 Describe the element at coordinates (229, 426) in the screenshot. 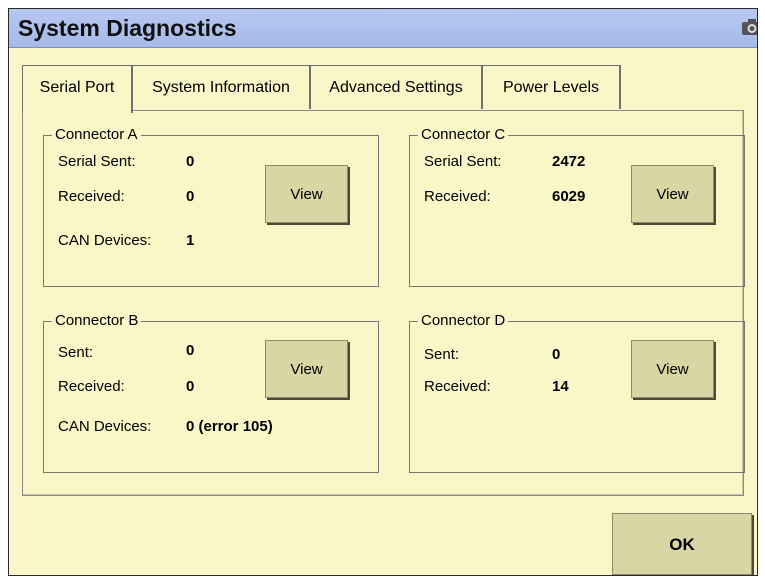

I see `connector-b-can-devices-value: 0 (error 105)` at that location.